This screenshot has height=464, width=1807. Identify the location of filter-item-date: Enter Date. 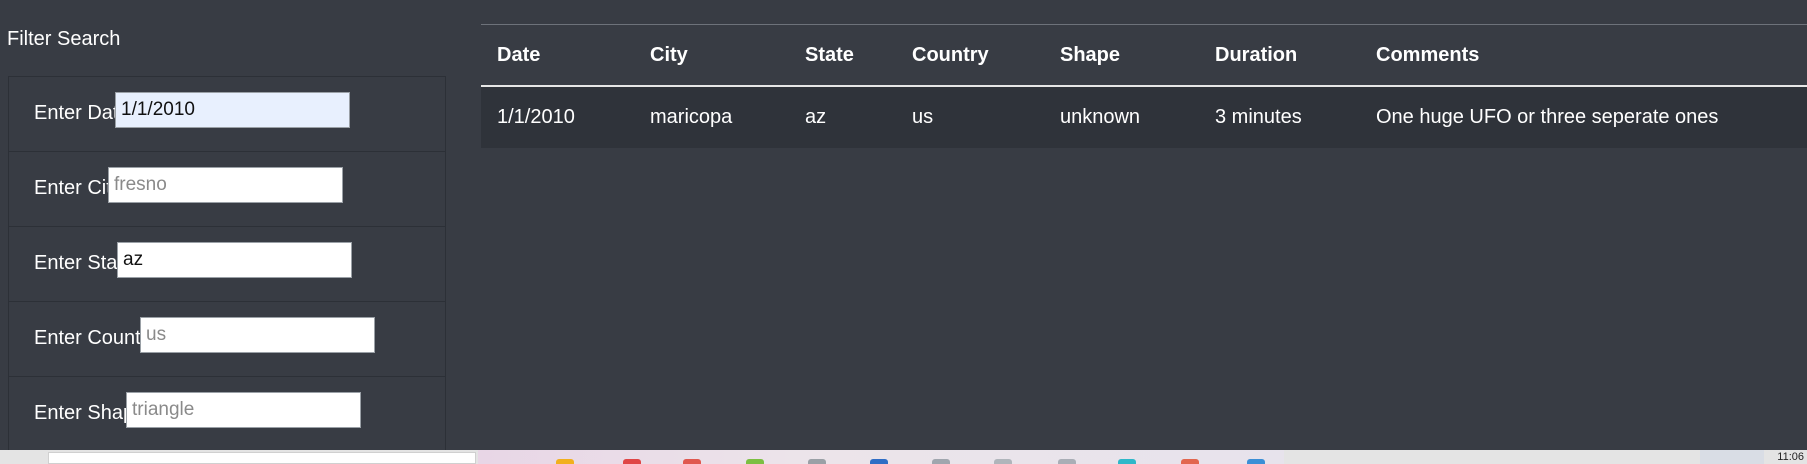
(227, 113).